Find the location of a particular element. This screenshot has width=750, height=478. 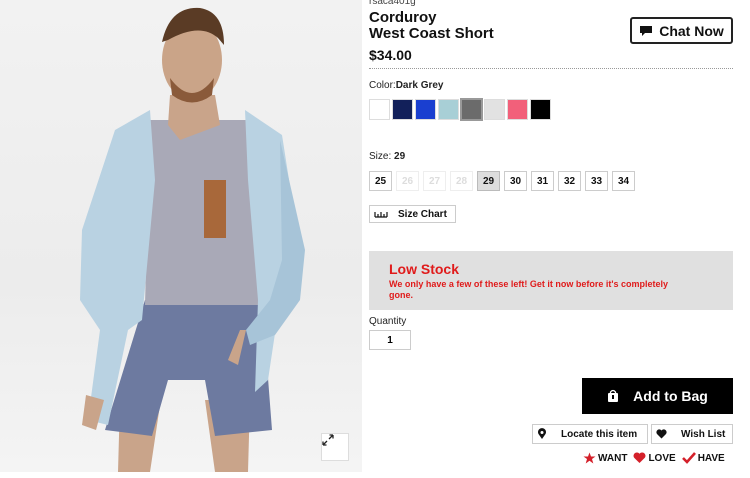

want-label: WANT is located at coordinates (613, 458).